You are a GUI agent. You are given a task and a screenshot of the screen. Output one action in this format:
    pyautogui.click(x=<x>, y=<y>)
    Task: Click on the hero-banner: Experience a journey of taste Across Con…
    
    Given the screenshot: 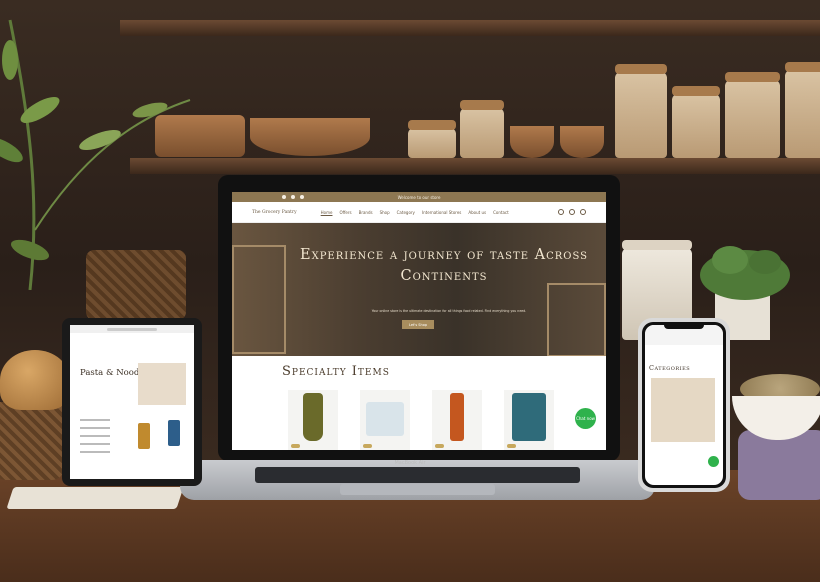 What is the action you would take?
    pyautogui.click(x=419, y=289)
    